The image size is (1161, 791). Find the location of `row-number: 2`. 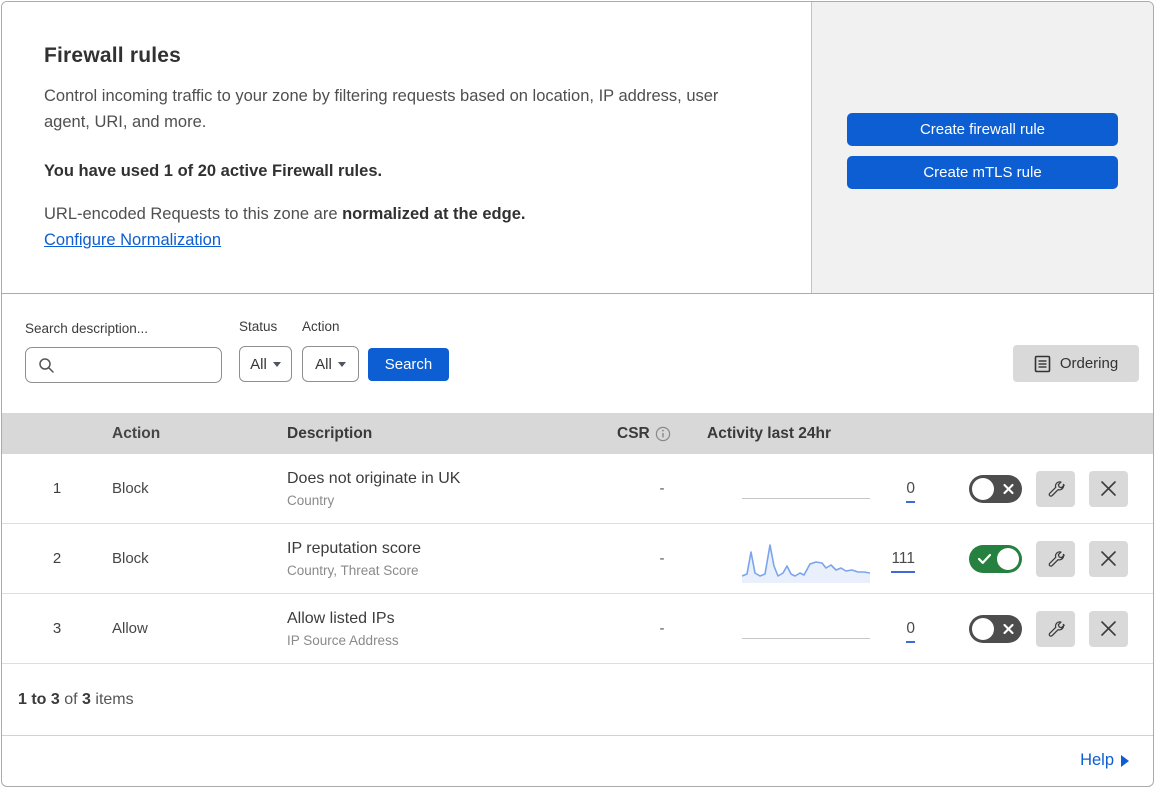

row-number: 2 is located at coordinates (57, 558).